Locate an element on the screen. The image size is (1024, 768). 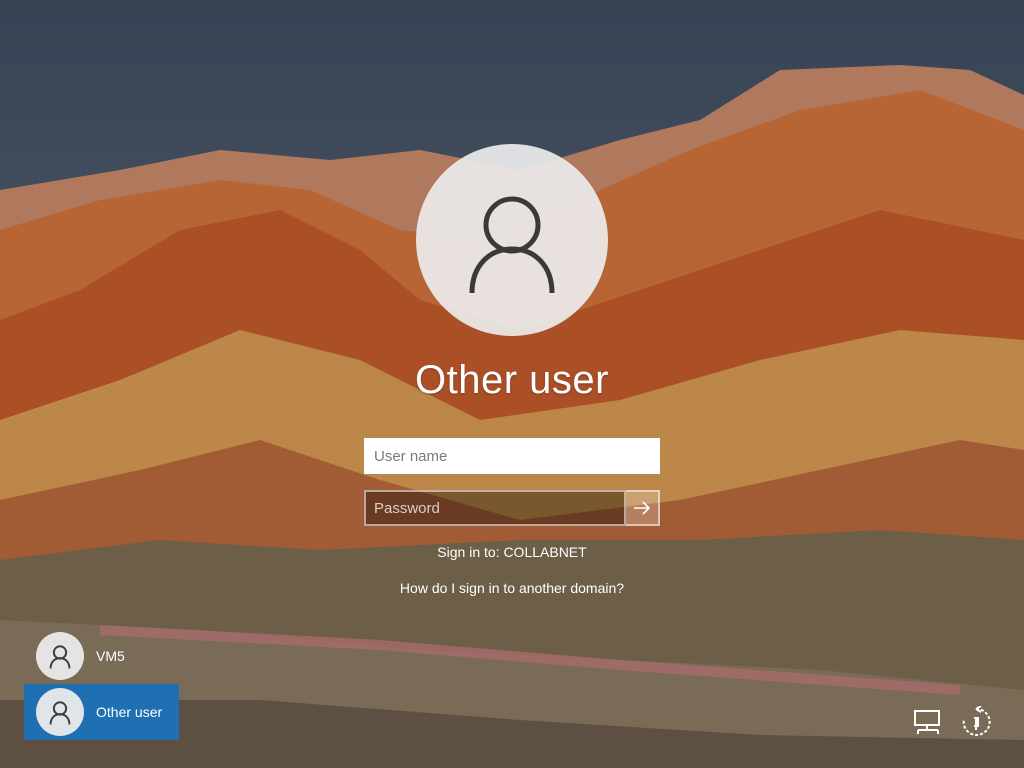
user-tile-vm5: VM5 is located at coordinates (101, 656).